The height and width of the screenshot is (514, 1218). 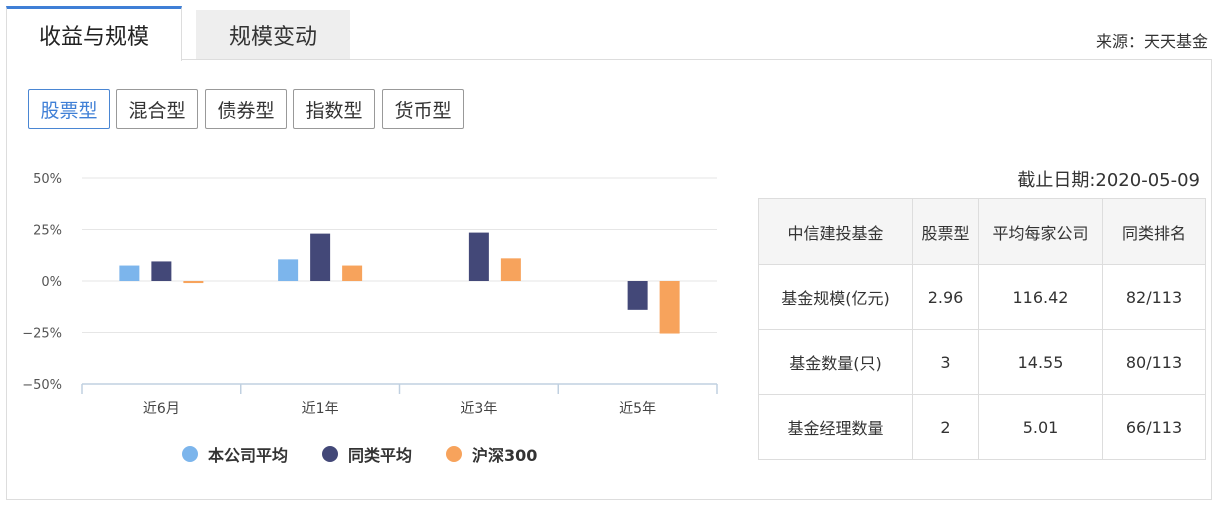 What do you see at coordinates (42, 385) in the screenshot?
I see `y-tick-label: −50%` at bounding box center [42, 385].